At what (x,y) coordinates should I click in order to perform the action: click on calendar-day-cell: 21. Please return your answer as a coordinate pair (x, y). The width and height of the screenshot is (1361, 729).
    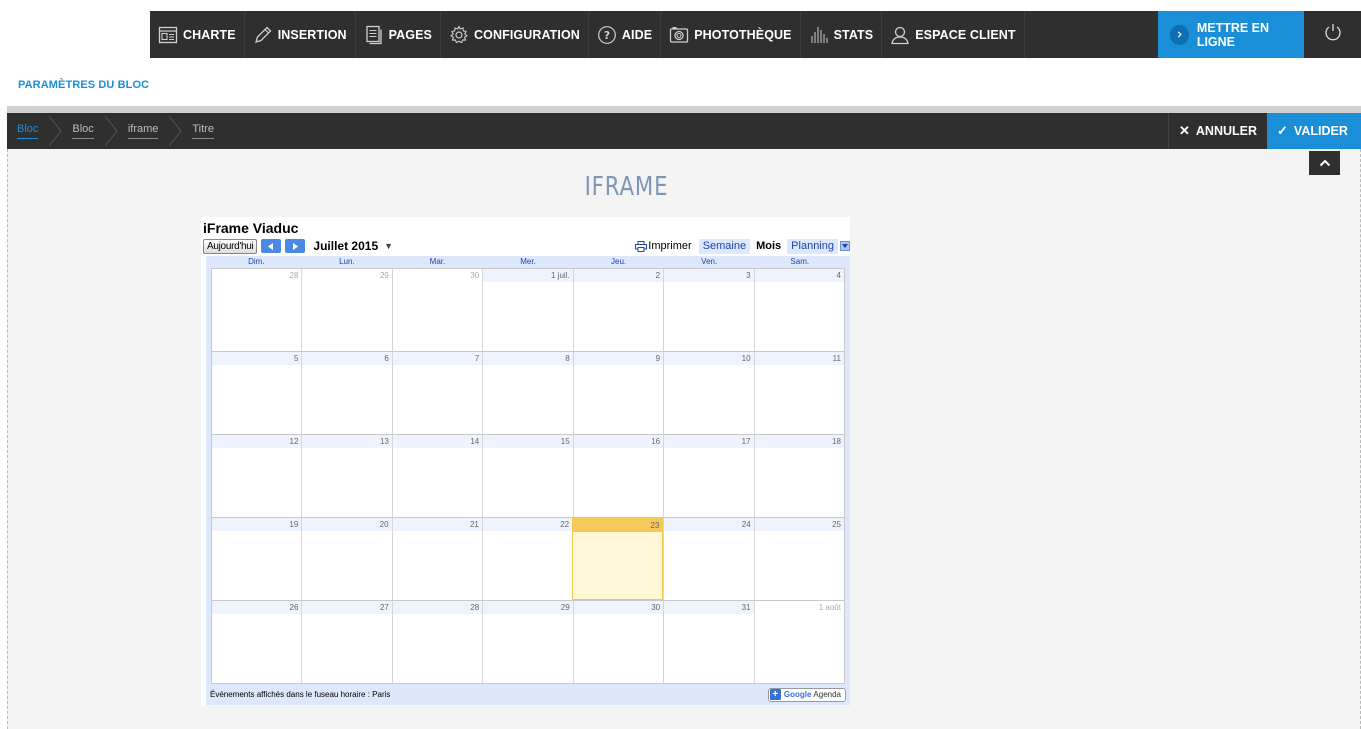
    Looking at the image, I should click on (436, 559).